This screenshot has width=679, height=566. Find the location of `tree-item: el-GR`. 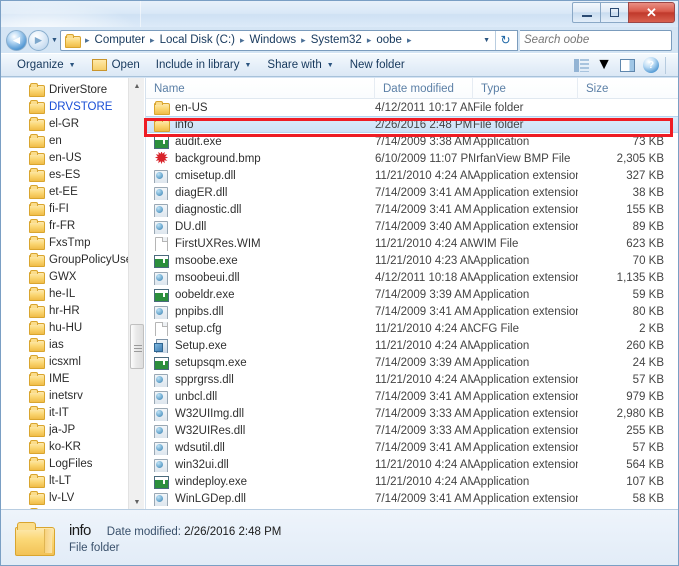

tree-item: el-GR is located at coordinates (65, 123).